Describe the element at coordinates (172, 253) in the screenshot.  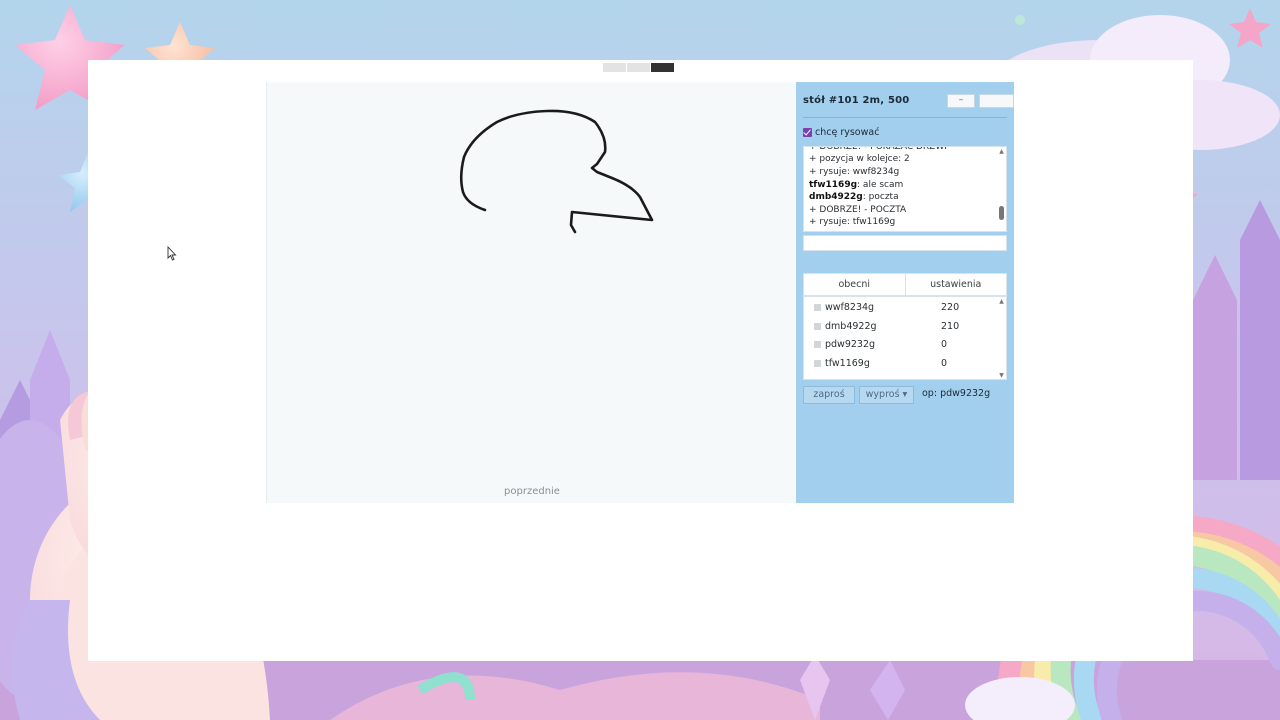
I see `mouse-cursor-icon` at that location.